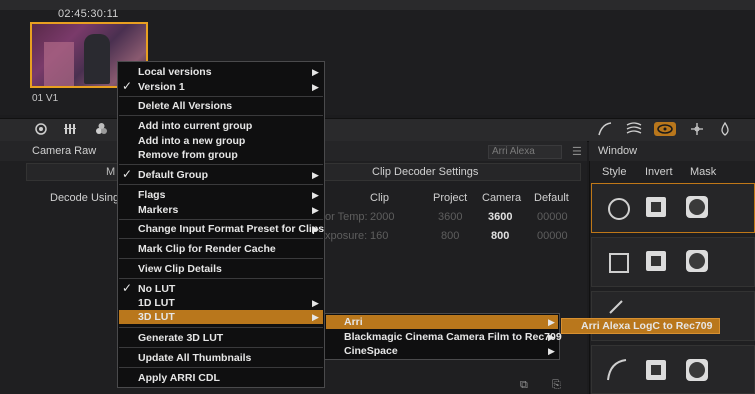  I want to click on row-label: xposure:, so click(346, 236).